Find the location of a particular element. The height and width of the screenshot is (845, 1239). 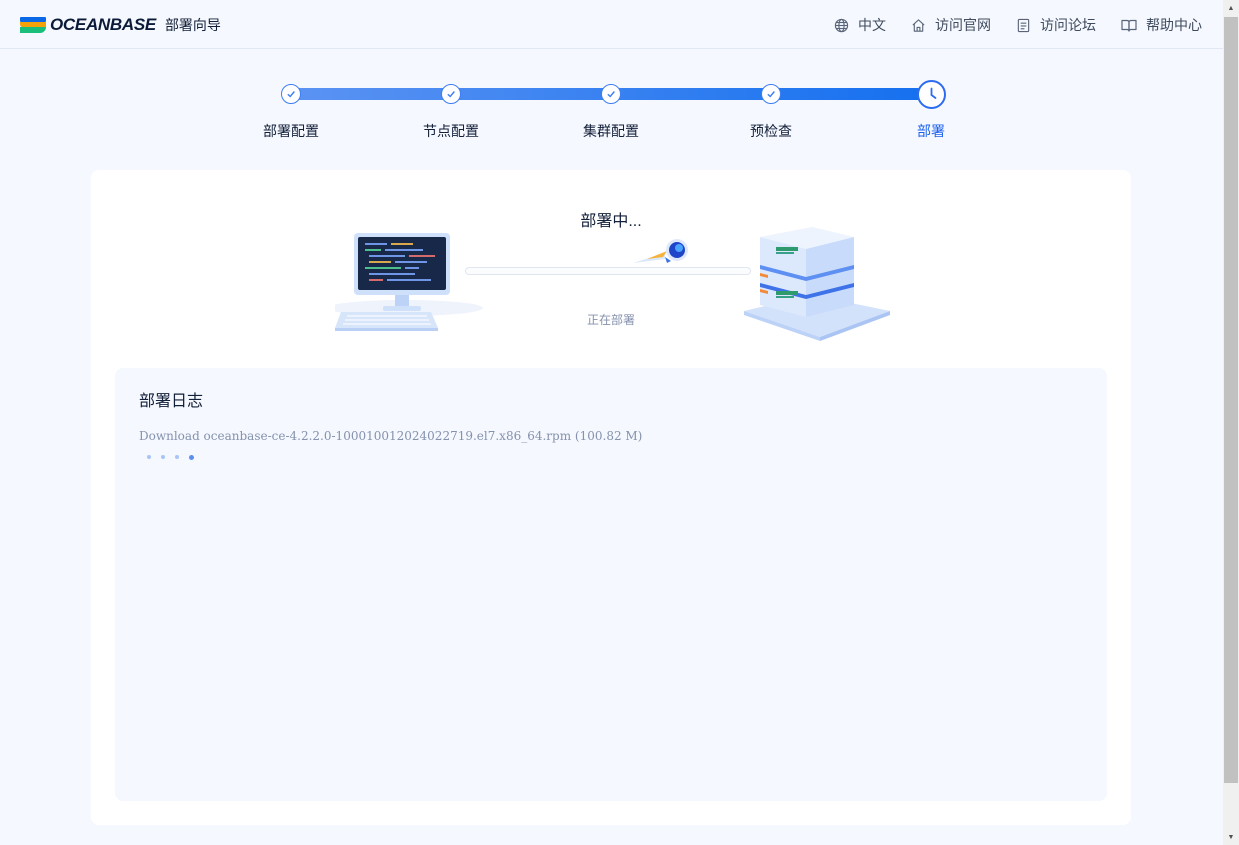

visit-forum-label: 访问论坛 is located at coordinates (1068, 25).